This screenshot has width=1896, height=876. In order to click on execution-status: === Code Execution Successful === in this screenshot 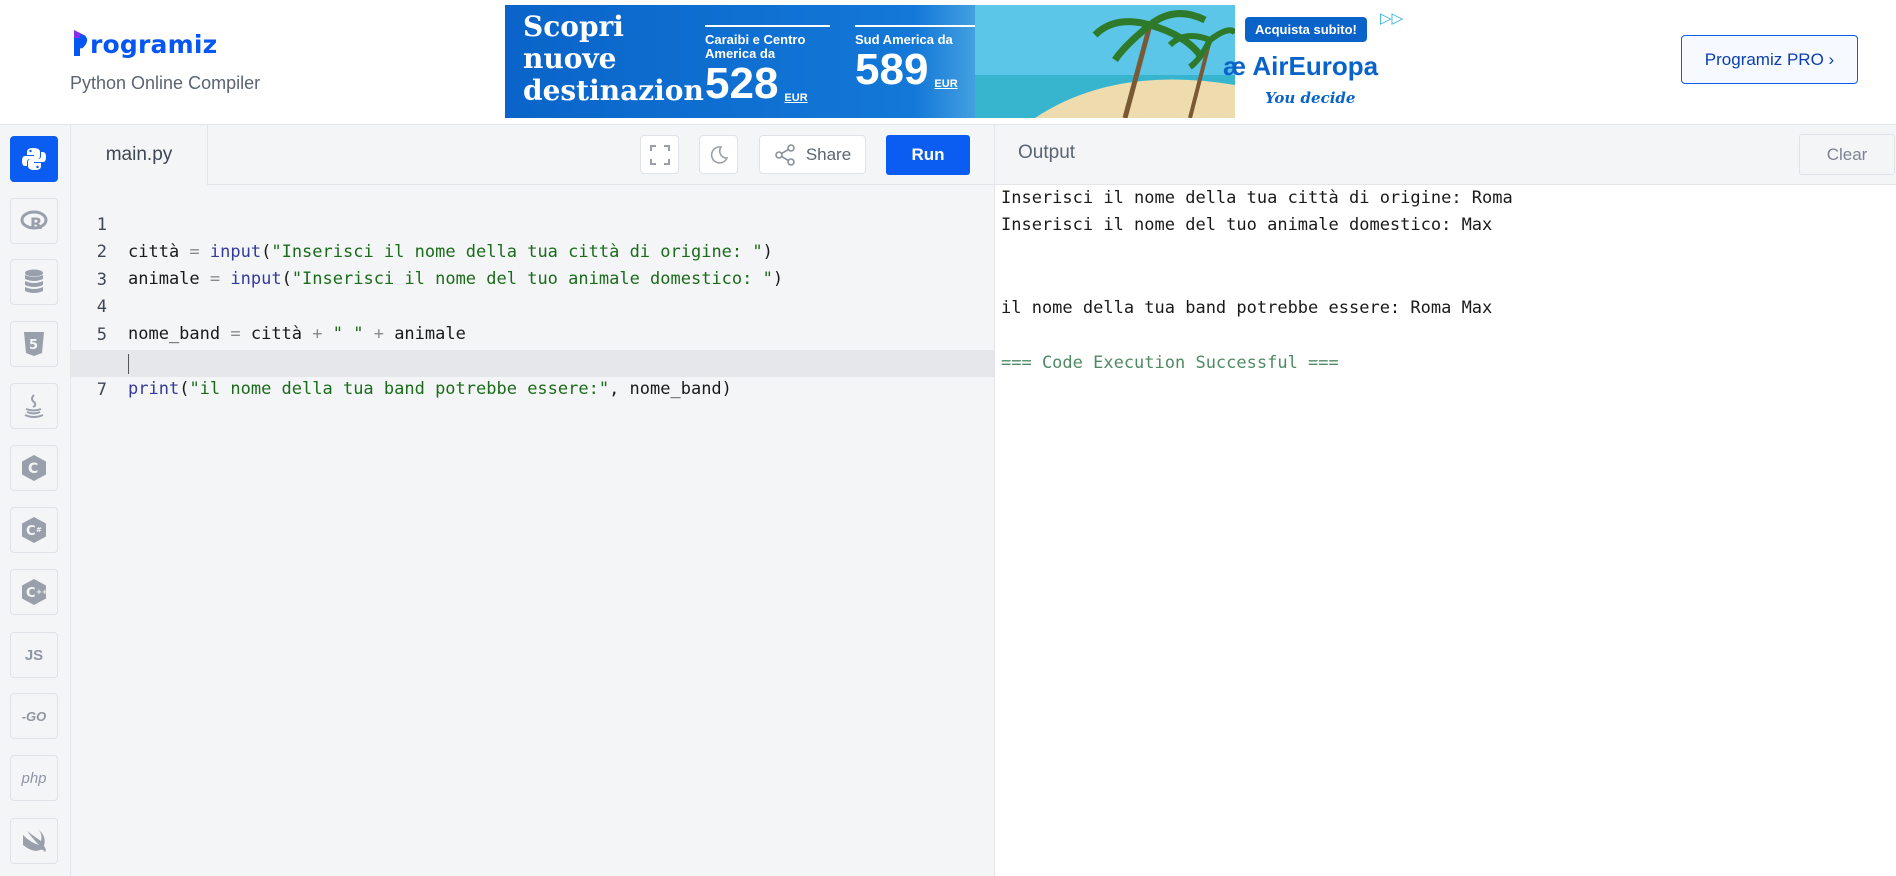, I will do `click(1170, 363)`.